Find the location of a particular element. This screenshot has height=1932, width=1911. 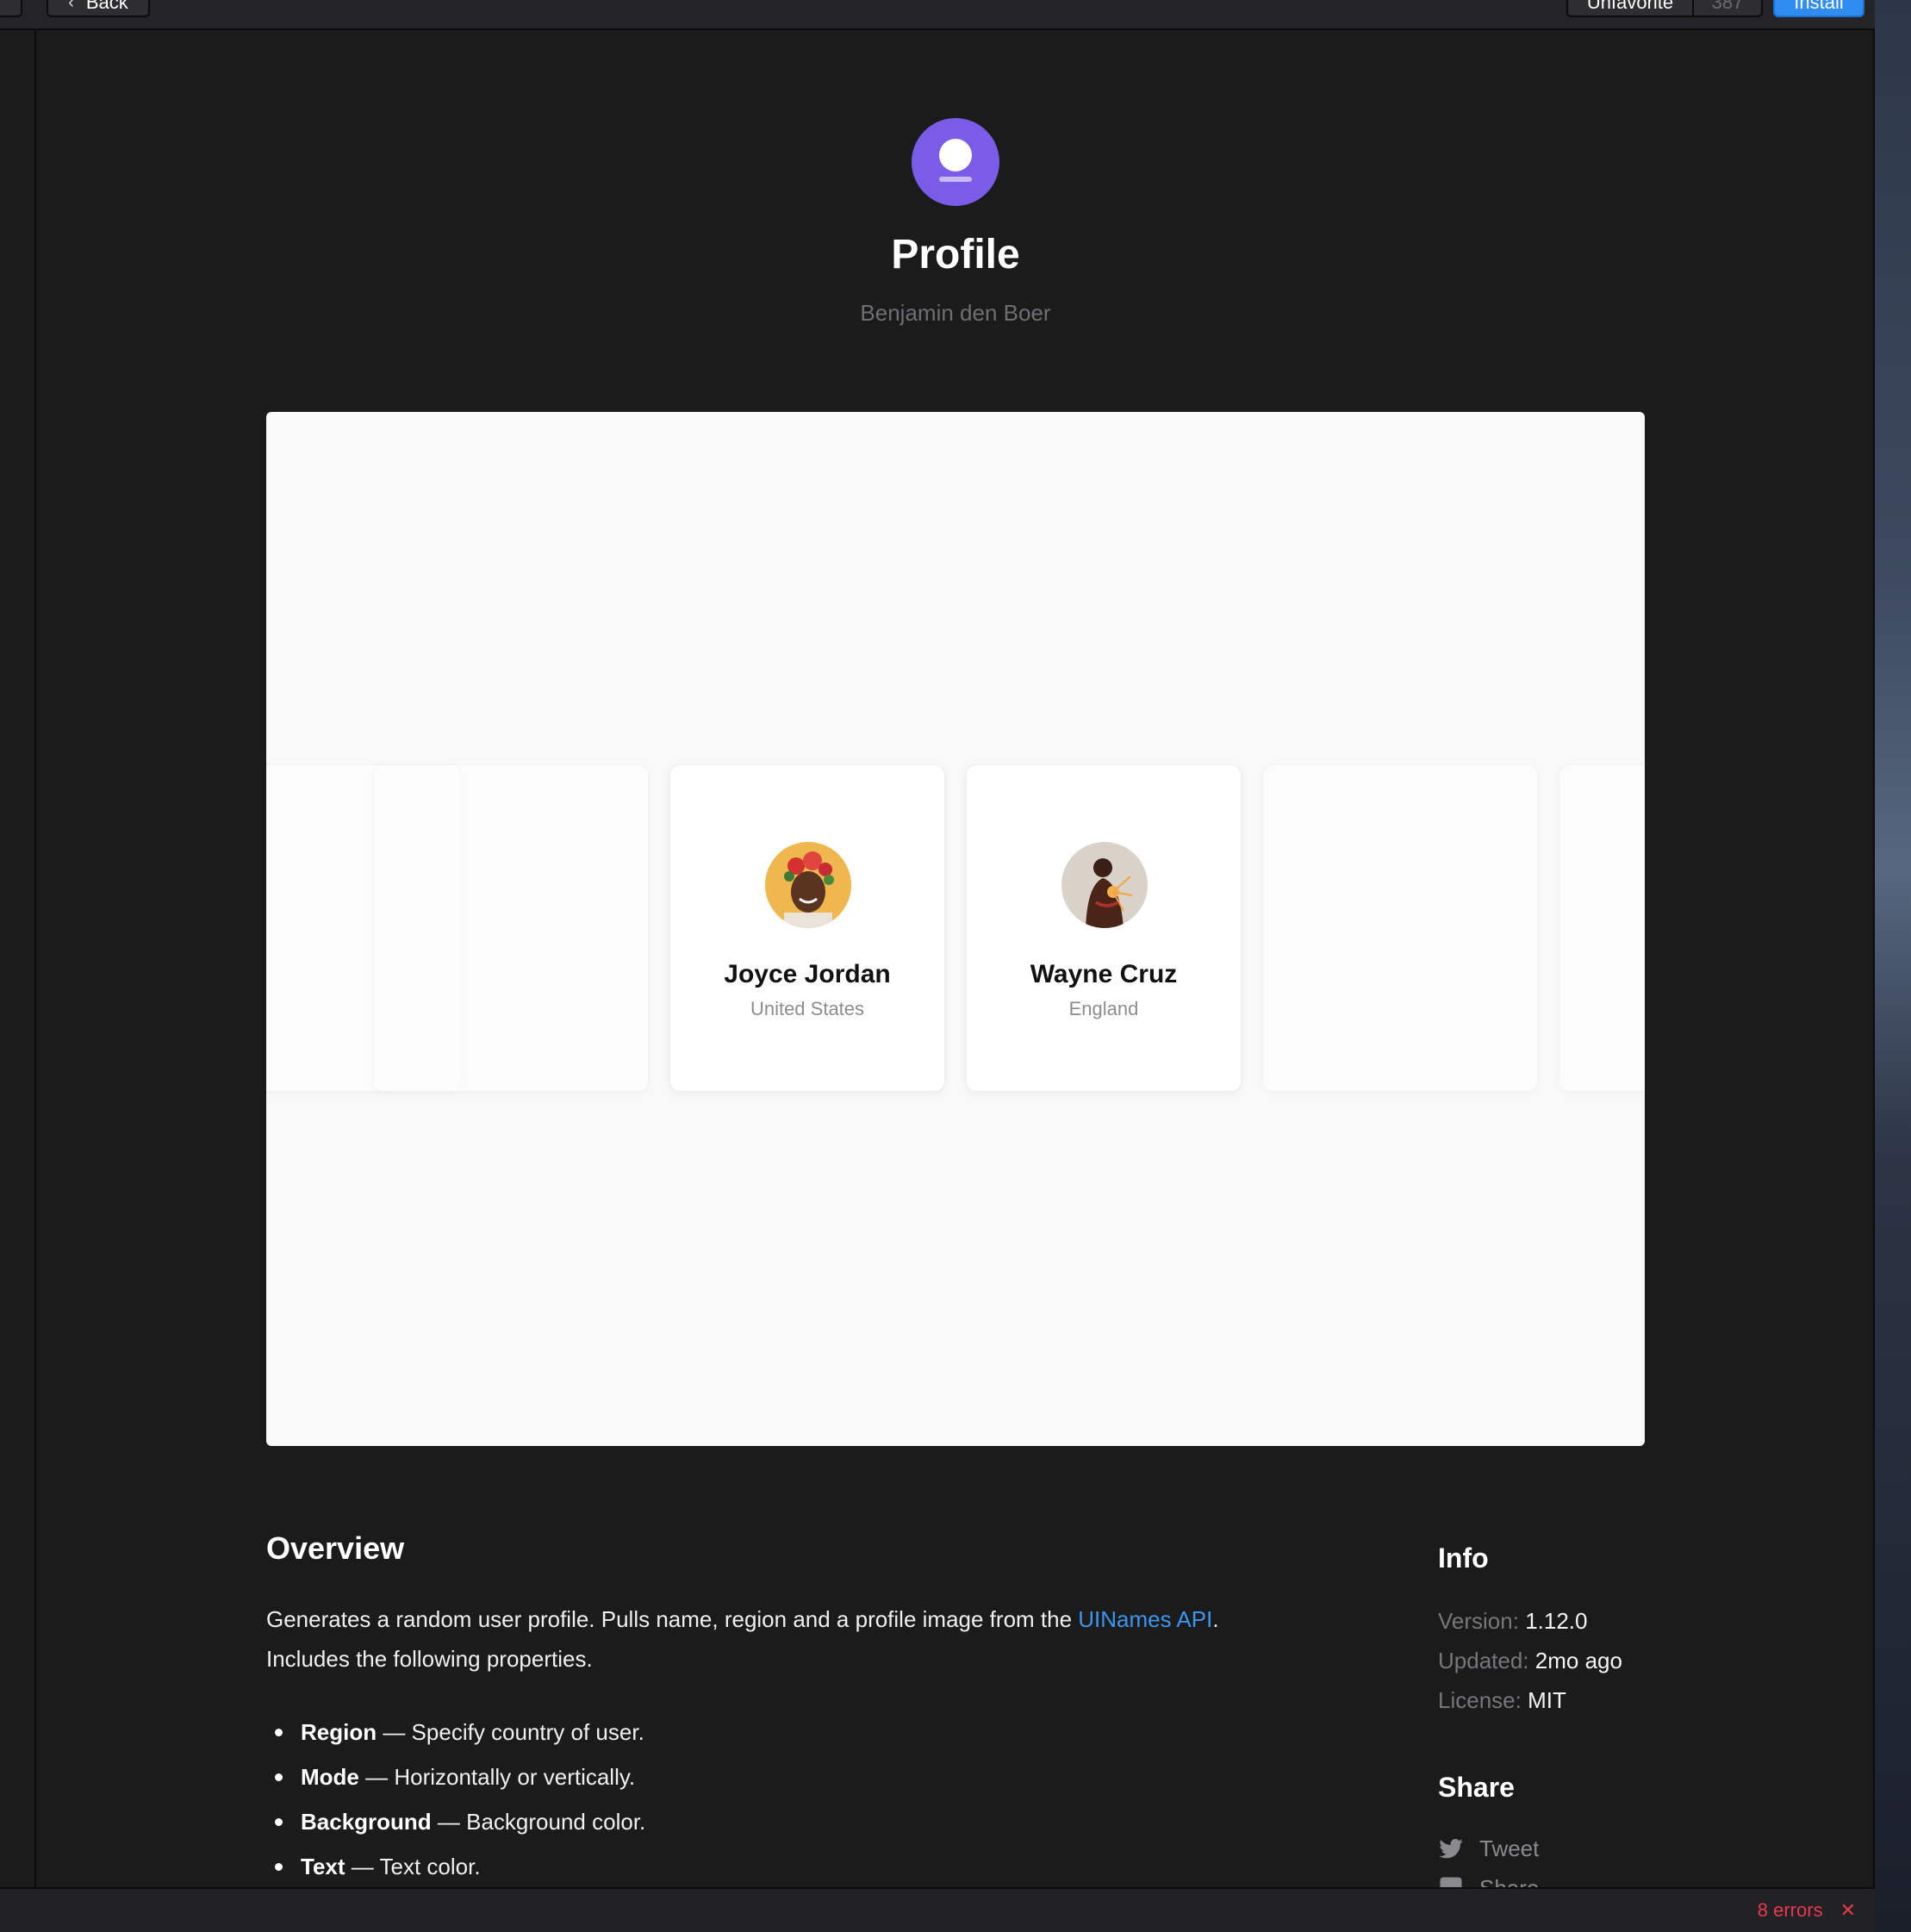

profile-name: Joyce Jordan is located at coordinates (807, 974).